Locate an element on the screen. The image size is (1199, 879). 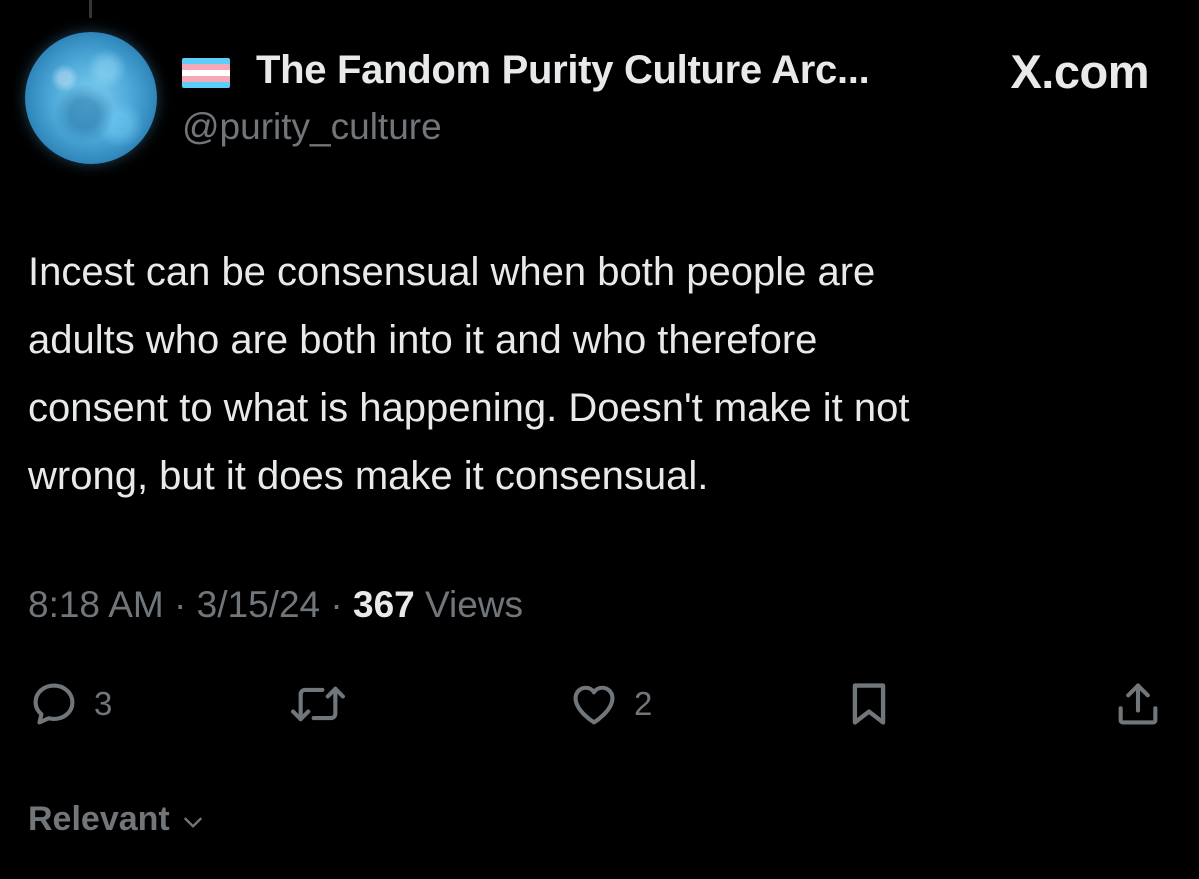
author-handle: @purity_culture is located at coordinates (312, 127).